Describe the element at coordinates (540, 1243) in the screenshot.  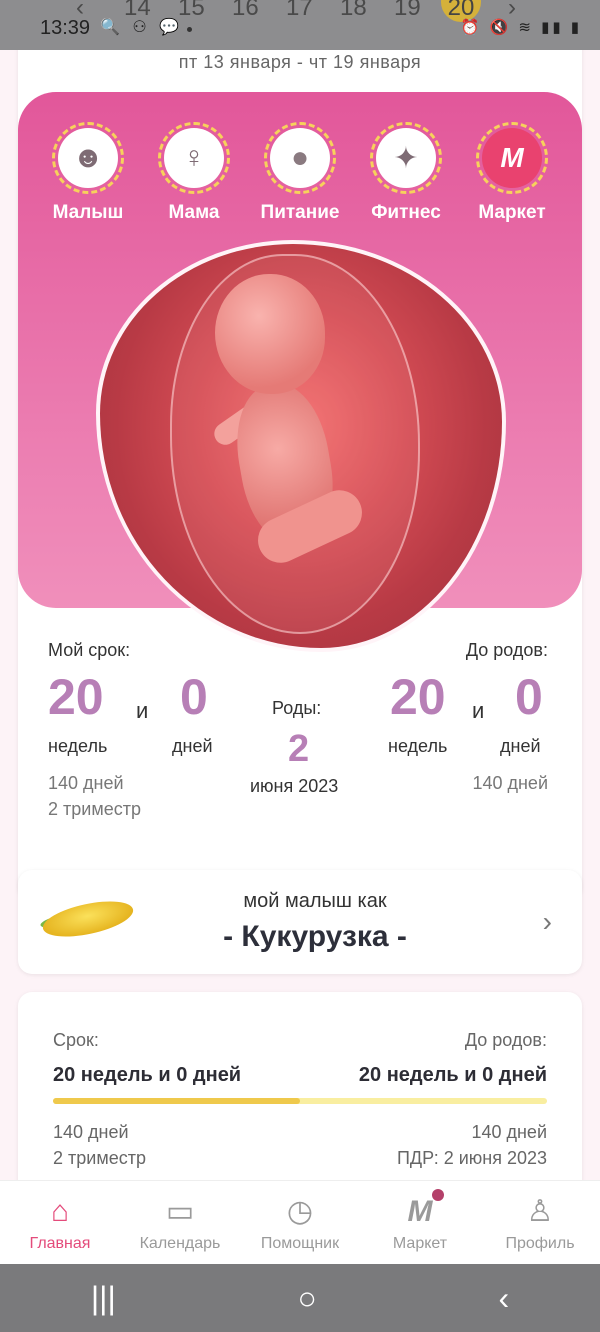
I see `tab-label: Профиль` at that location.